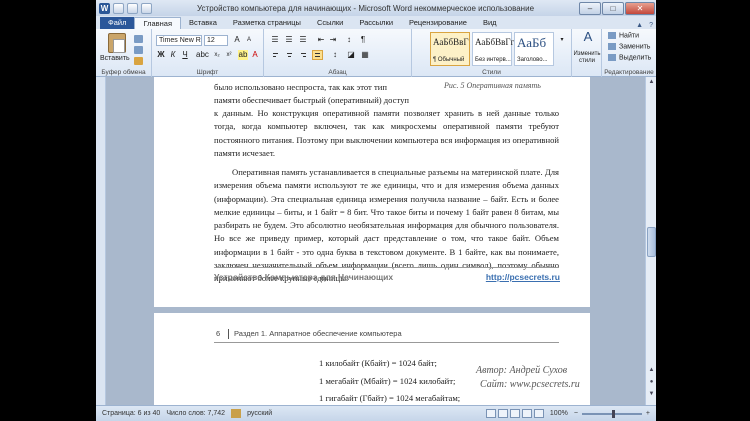  I want to click on replace-icon, so click(612, 46).